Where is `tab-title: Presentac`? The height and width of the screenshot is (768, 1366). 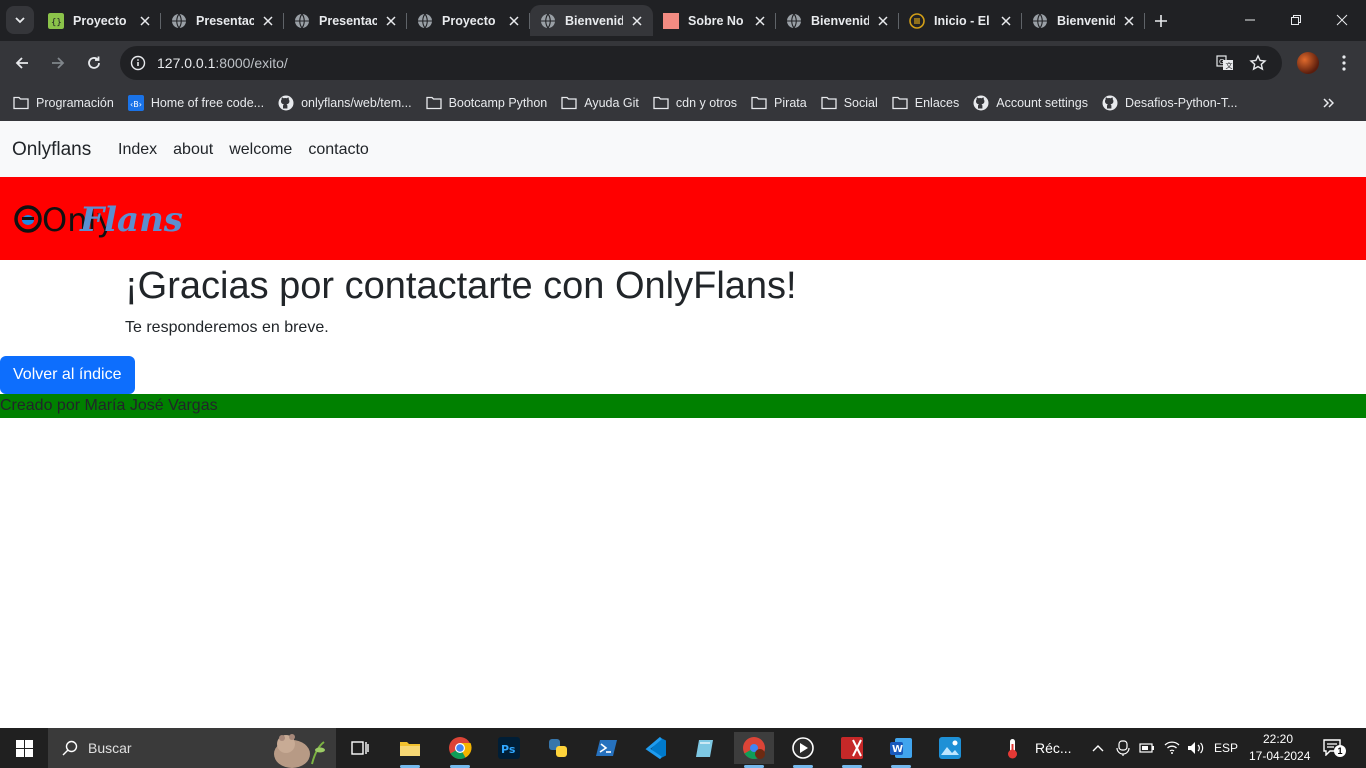 tab-title: Presentac is located at coordinates (348, 20).